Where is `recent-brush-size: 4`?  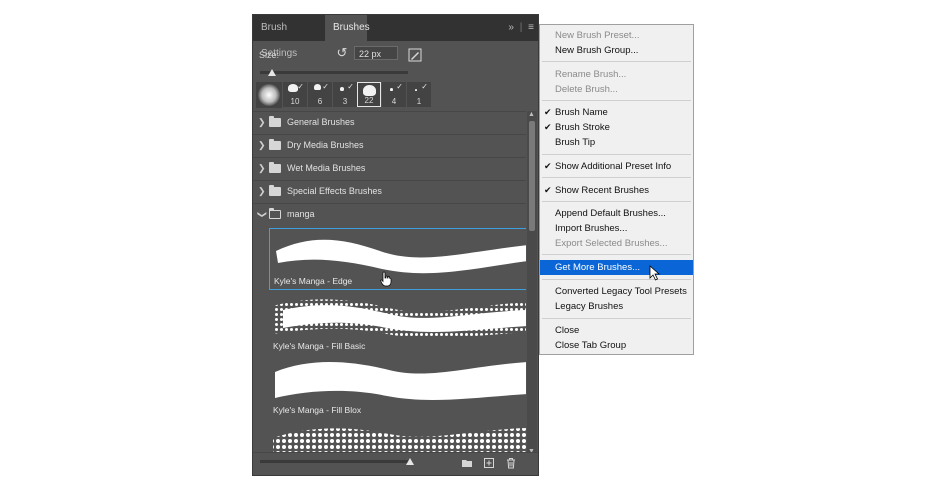
recent-brush-size: 4 is located at coordinates (394, 101).